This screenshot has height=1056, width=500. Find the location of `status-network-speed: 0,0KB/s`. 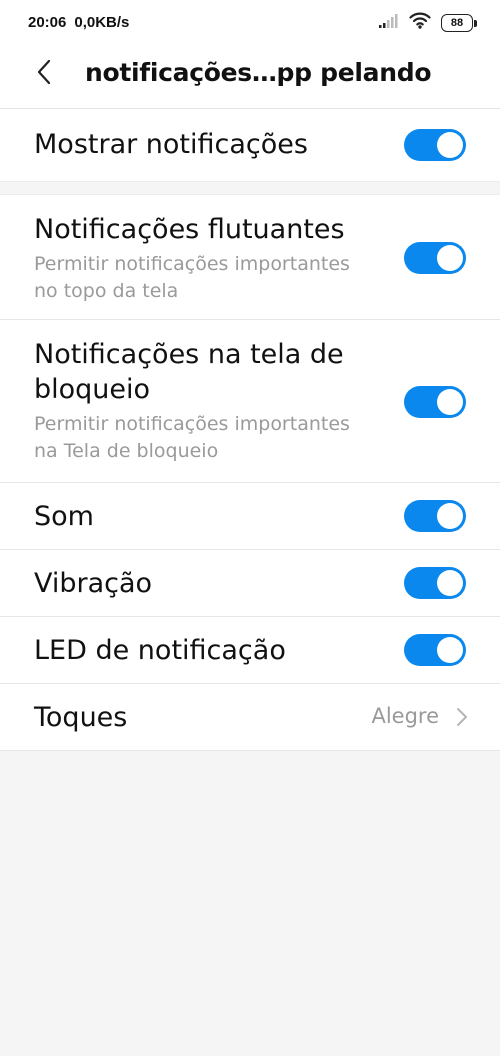

status-network-speed: 0,0KB/s is located at coordinates (102, 22).